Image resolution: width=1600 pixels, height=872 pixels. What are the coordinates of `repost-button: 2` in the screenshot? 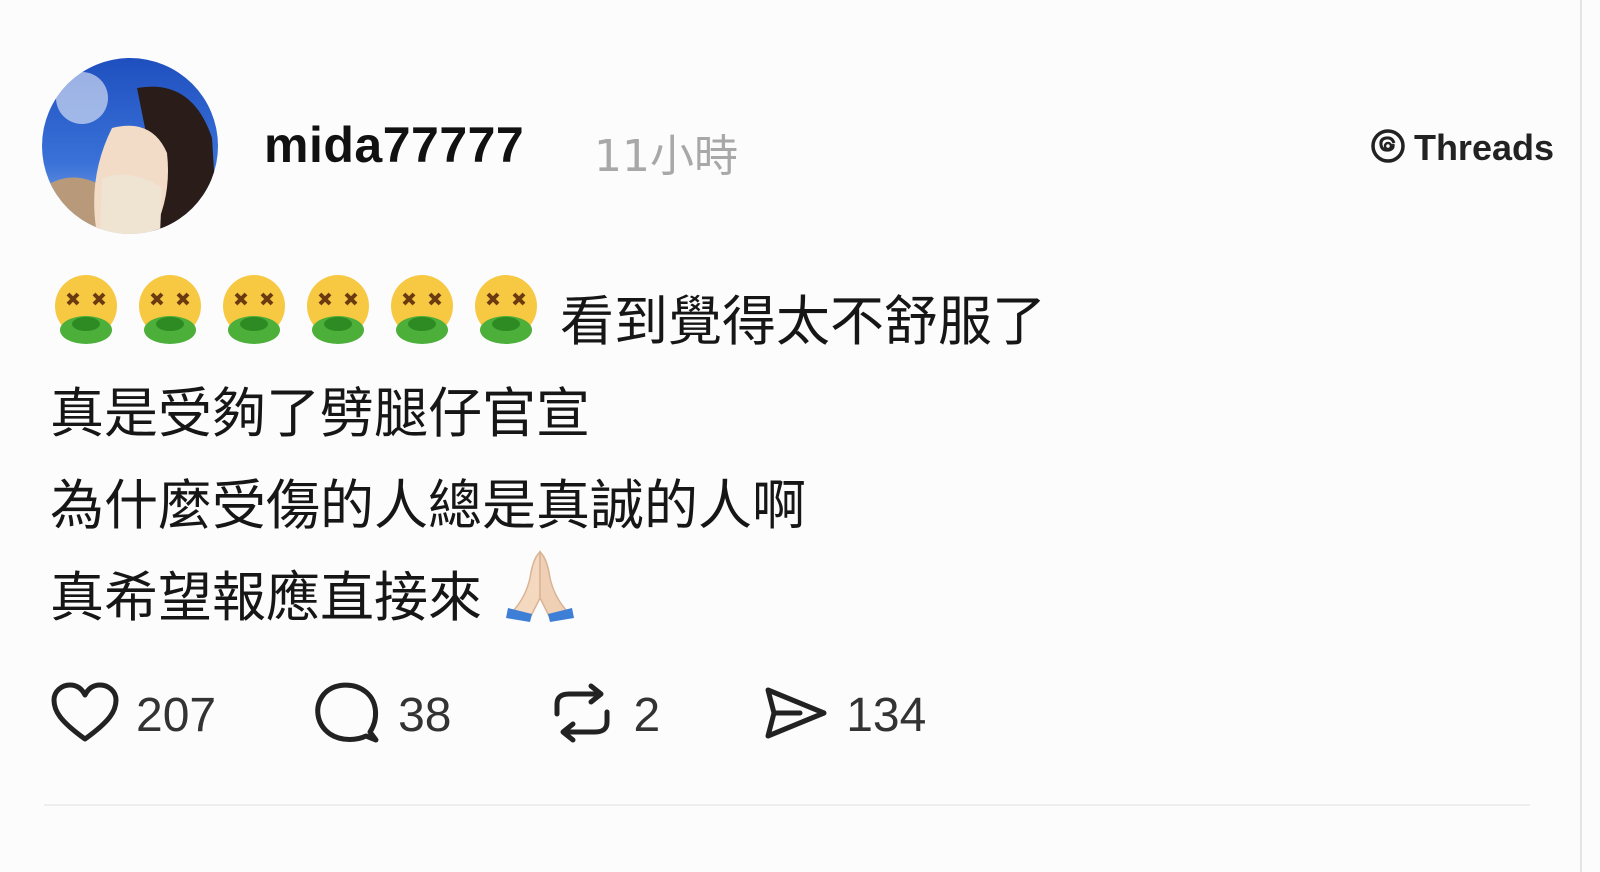 It's located at (603, 715).